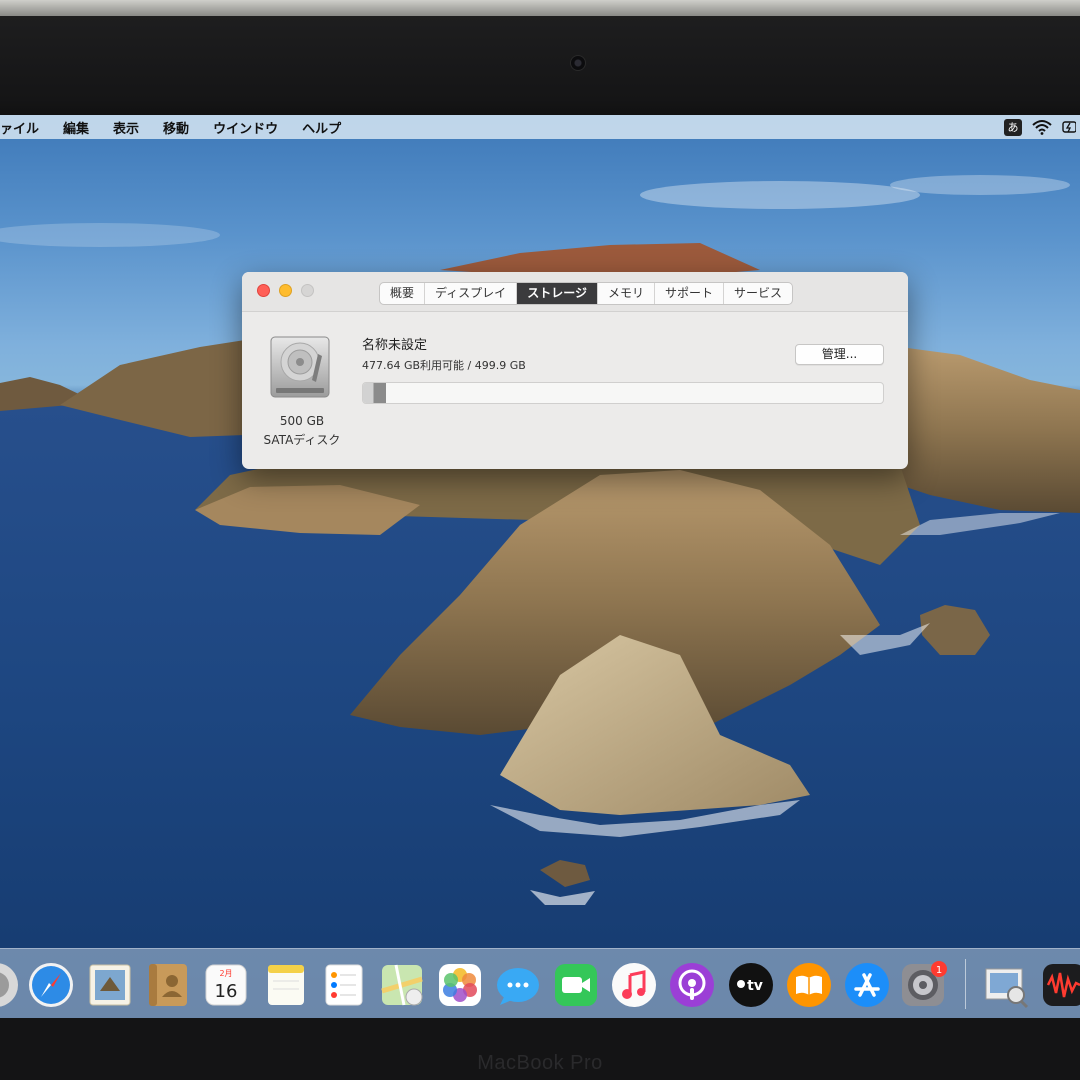 The image size is (1080, 1080). What do you see at coordinates (758, 293) in the screenshot?
I see `tab-service: サービス` at bounding box center [758, 293].